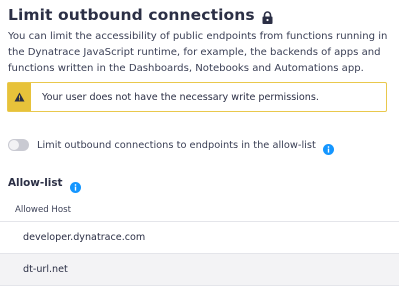 Image resolution: width=399 pixels, height=302 pixels. What do you see at coordinates (14, 145) in the screenshot?
I see `toggle-knob` at bounding box center [14, 145].